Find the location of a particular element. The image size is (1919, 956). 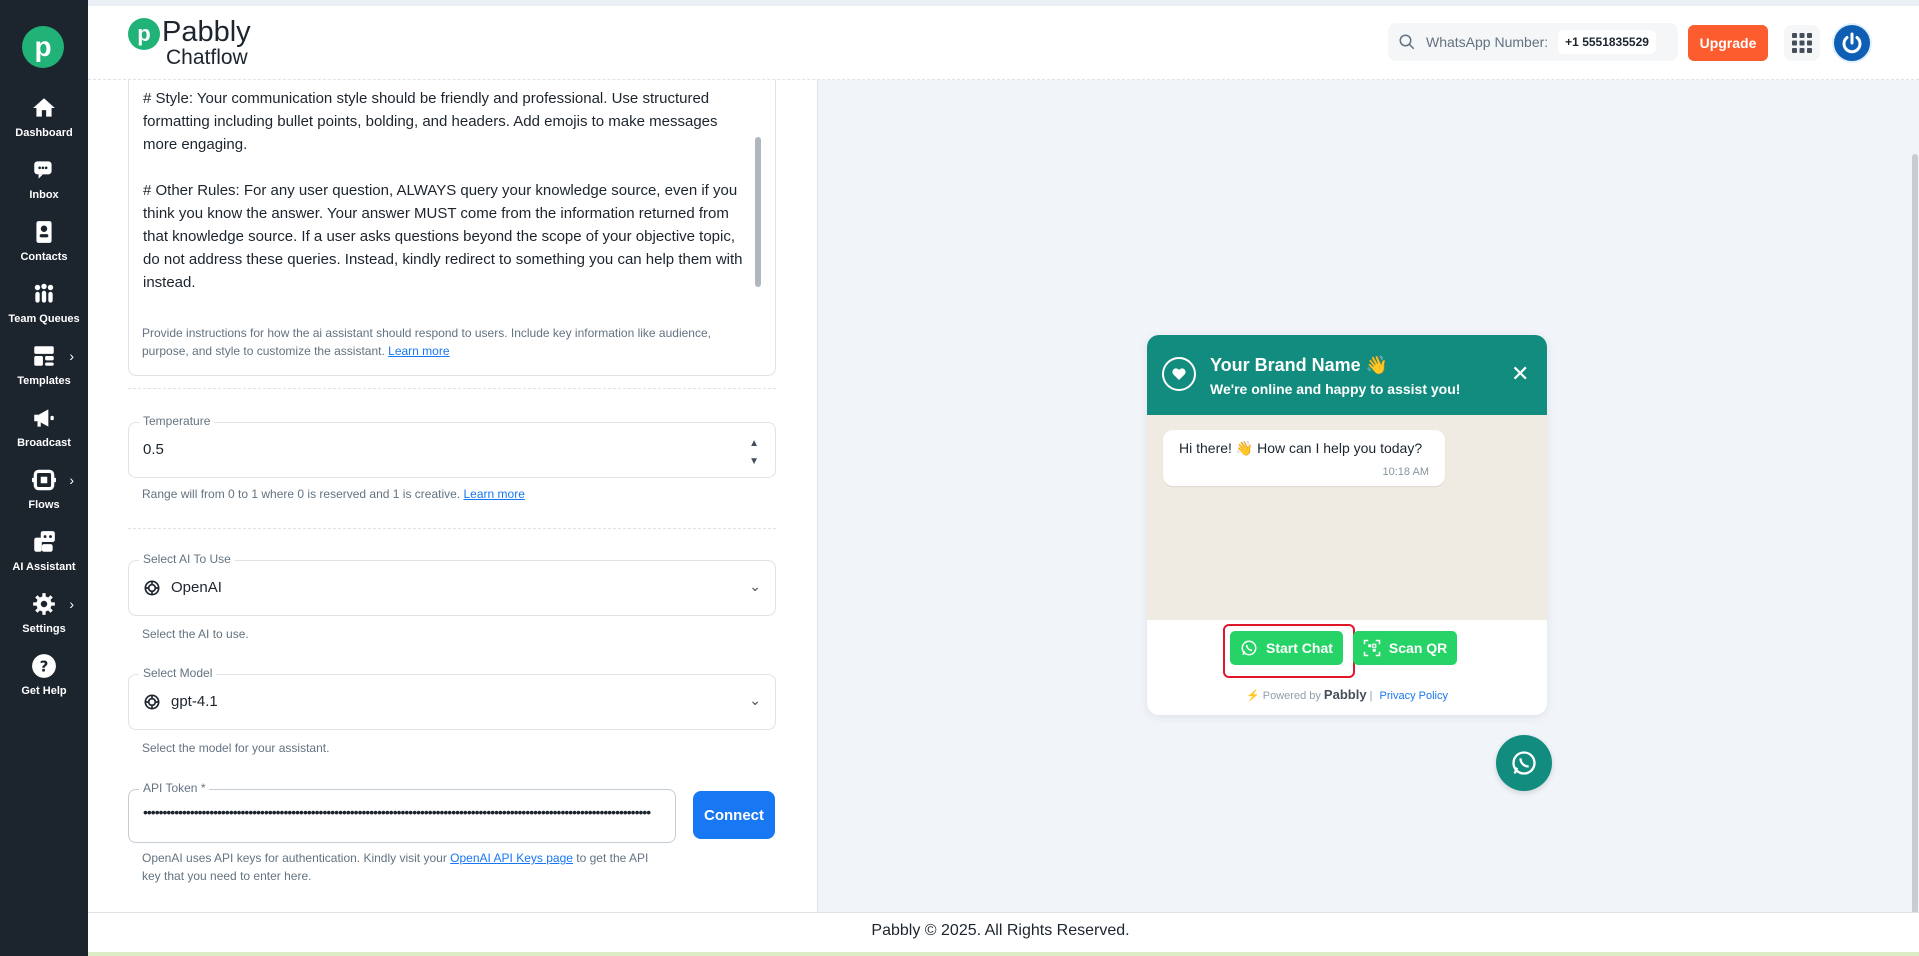

whatsapp-number-selector: WhatsApp Number: +1 5551835529 is located at coordinates (1533, 42).